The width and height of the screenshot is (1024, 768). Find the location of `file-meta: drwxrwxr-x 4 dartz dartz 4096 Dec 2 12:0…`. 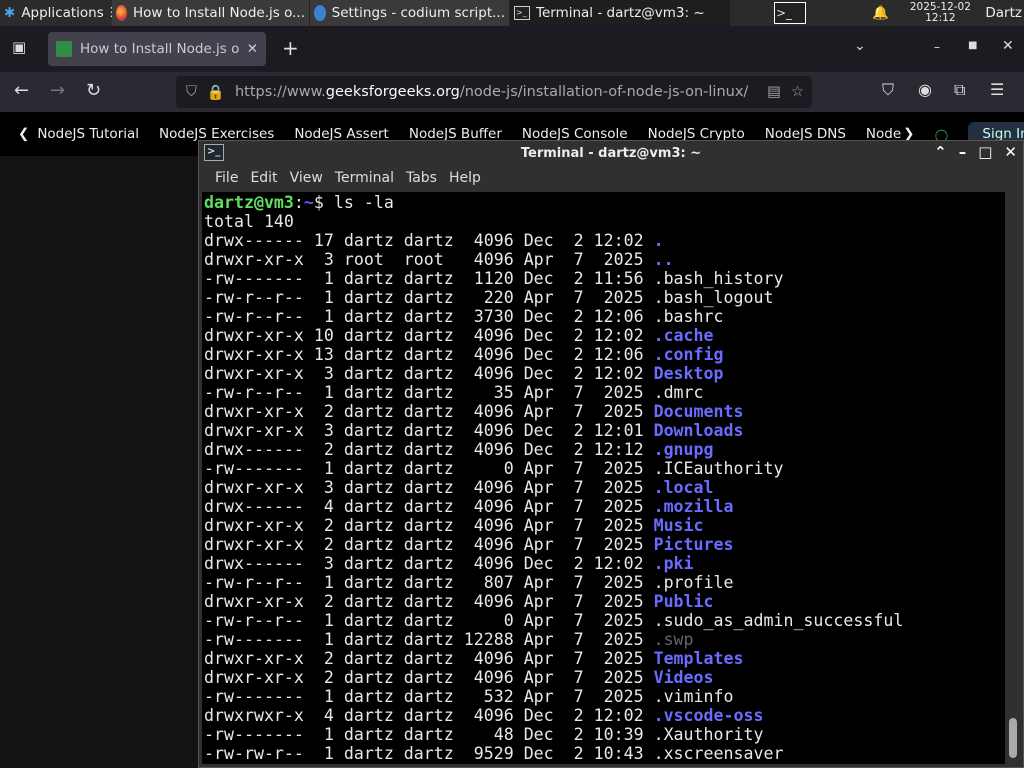

file-meta: drwxrwxr-x 4 dartz dartz 4096 Dec 2 12:0… is located at coordinates (429, 715).